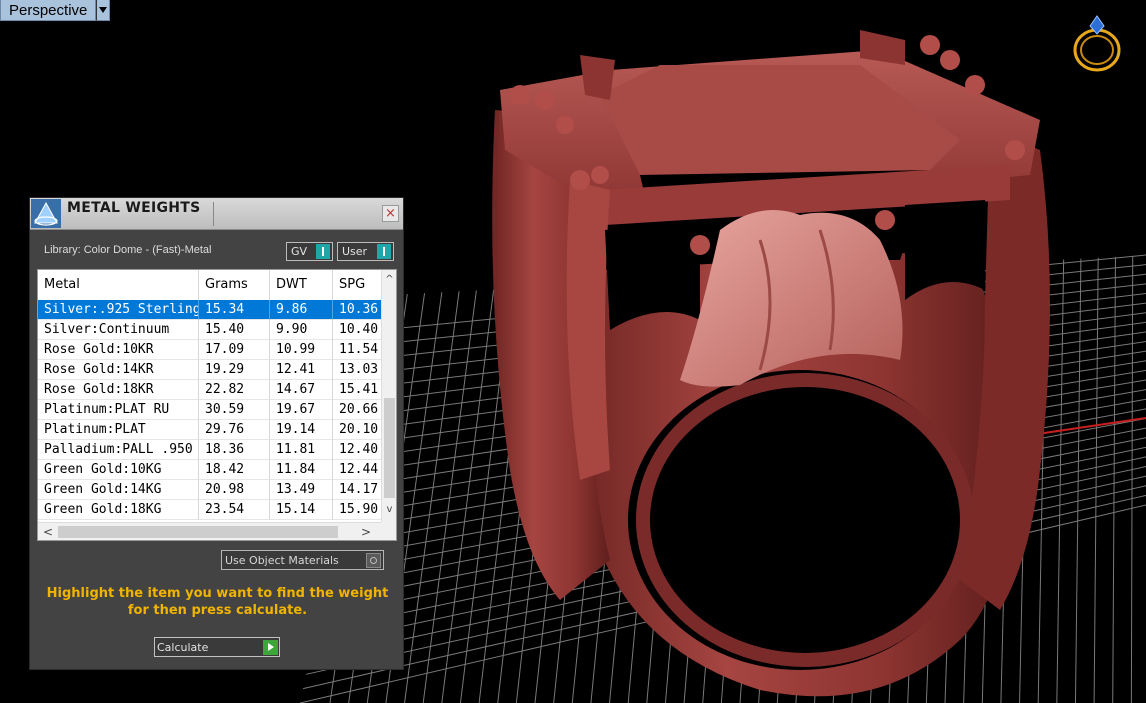 The image size is (1146, 703). What do you see at coordinates (48, 10) in the screenshot?
I see `viewport-label: Perspective` at bounding box center [48, 10].